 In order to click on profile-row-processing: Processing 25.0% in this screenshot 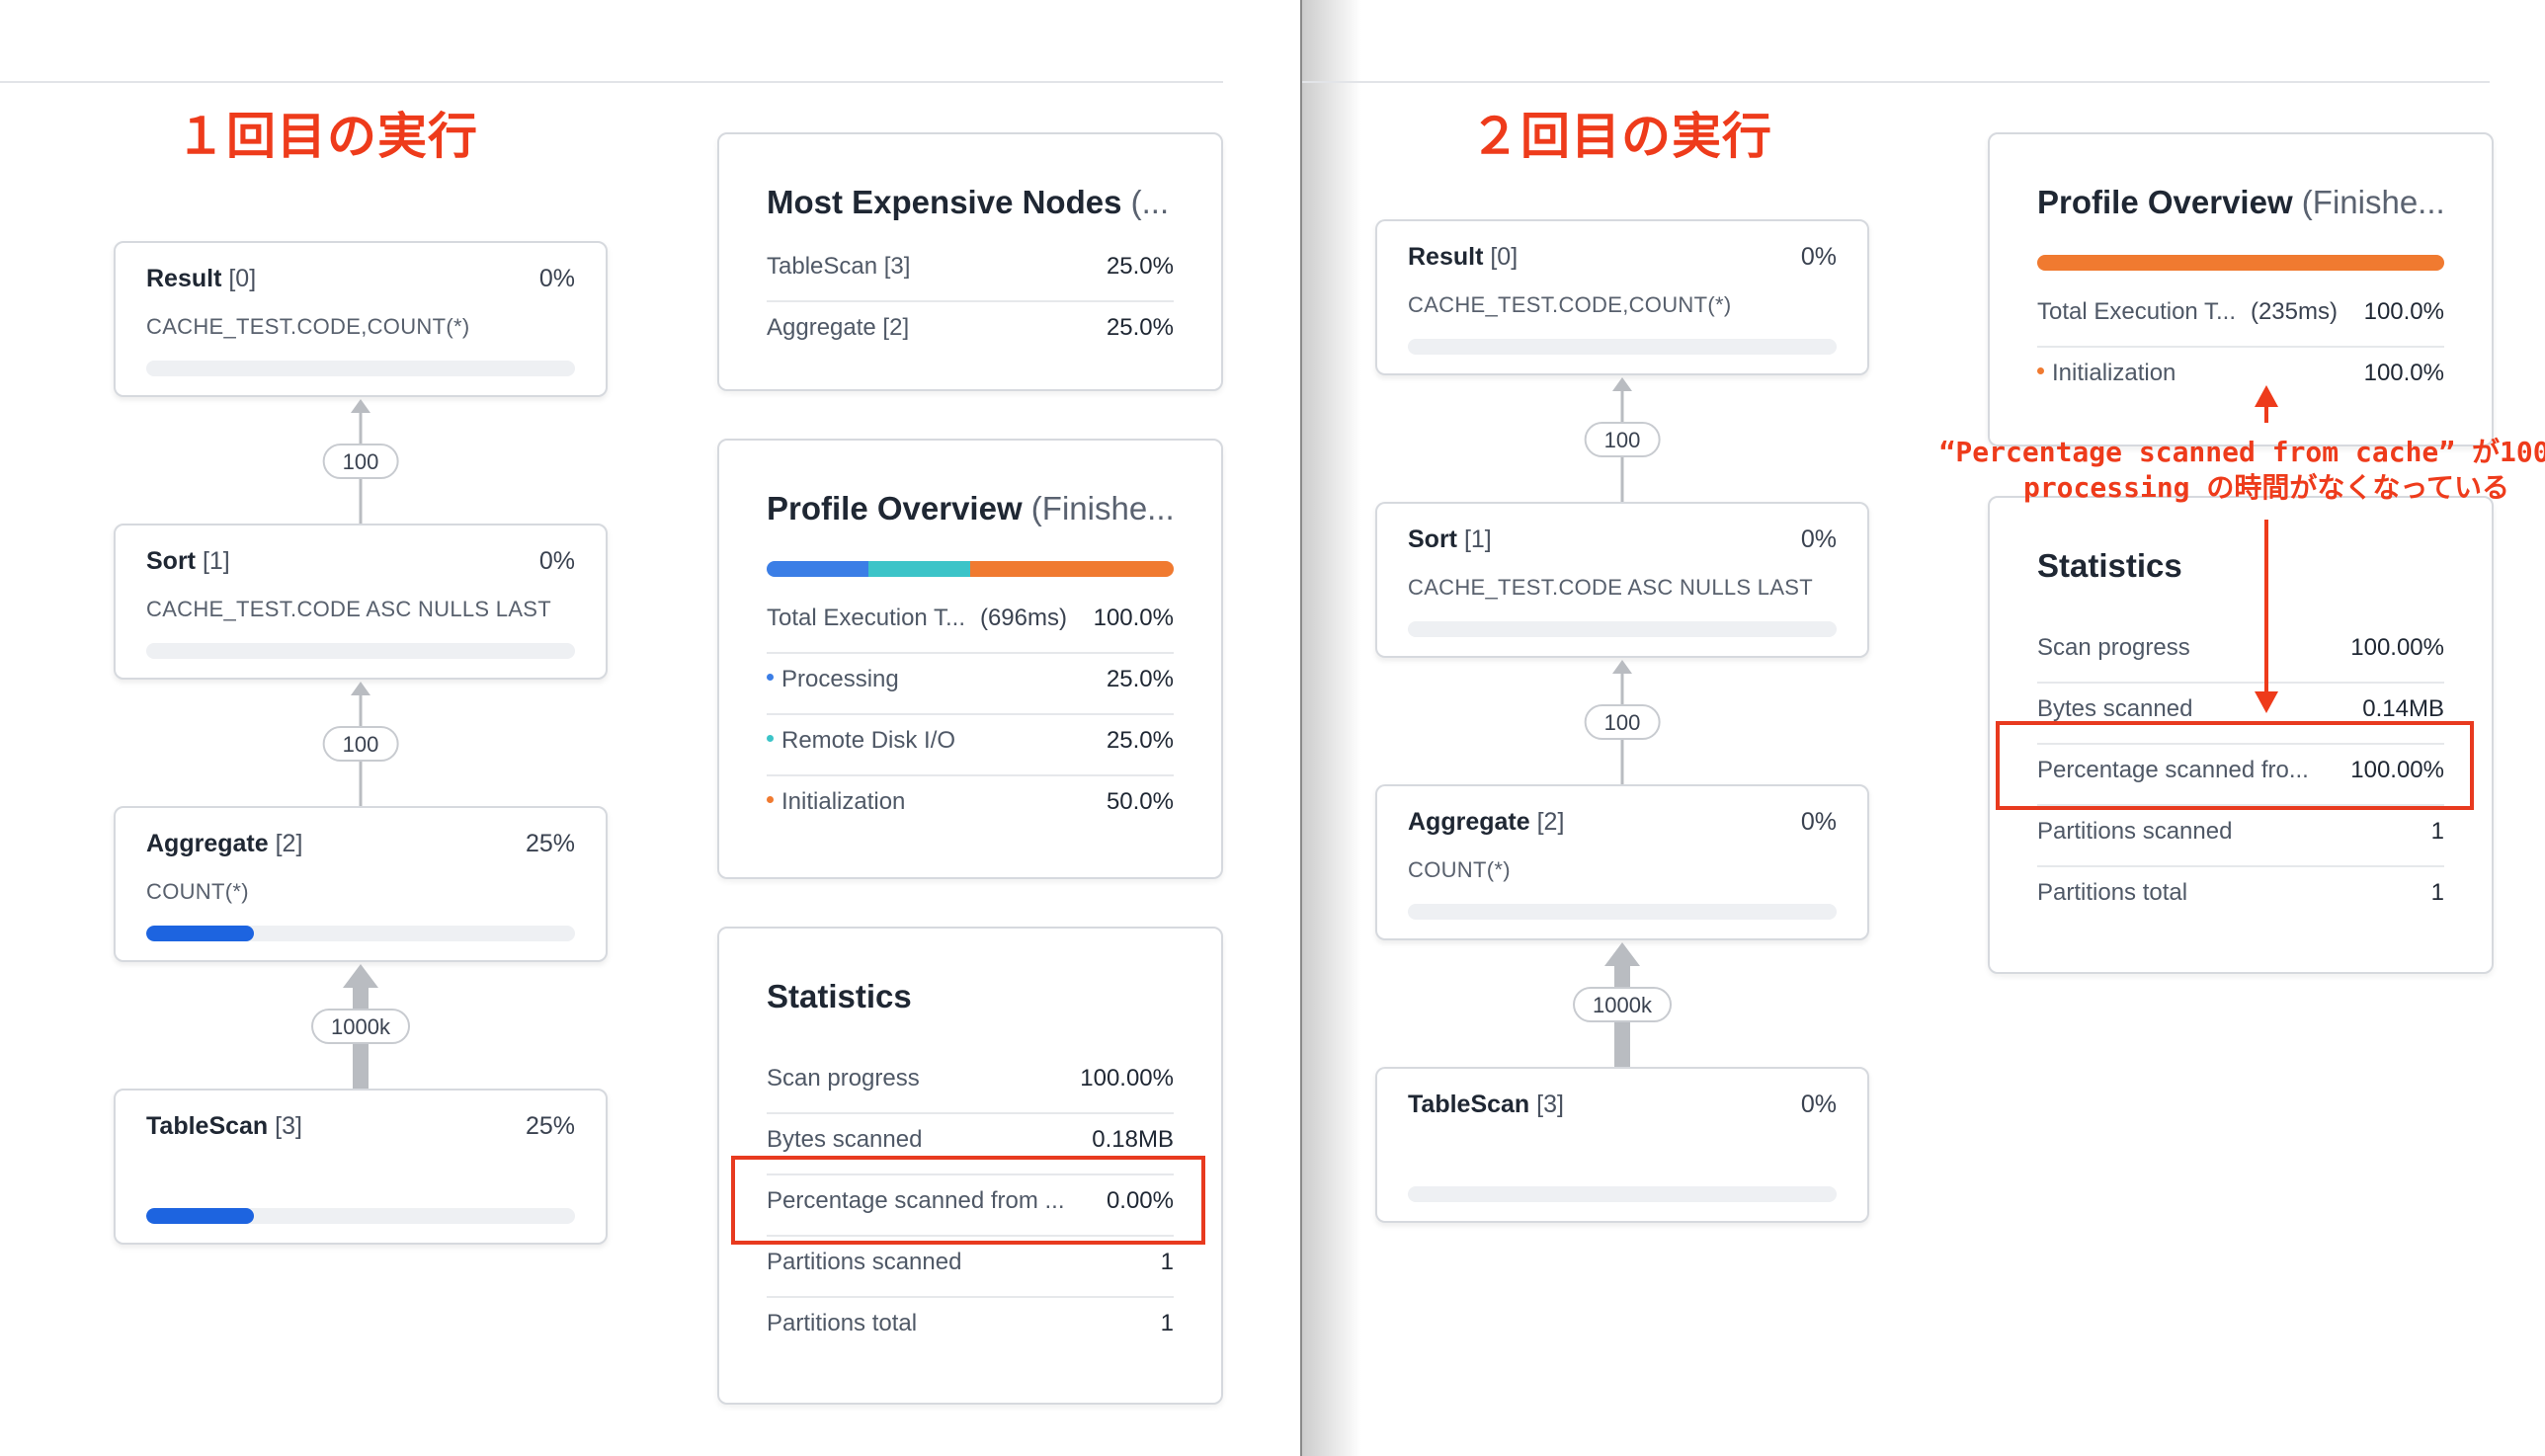, I will do `click(970, 683)`.